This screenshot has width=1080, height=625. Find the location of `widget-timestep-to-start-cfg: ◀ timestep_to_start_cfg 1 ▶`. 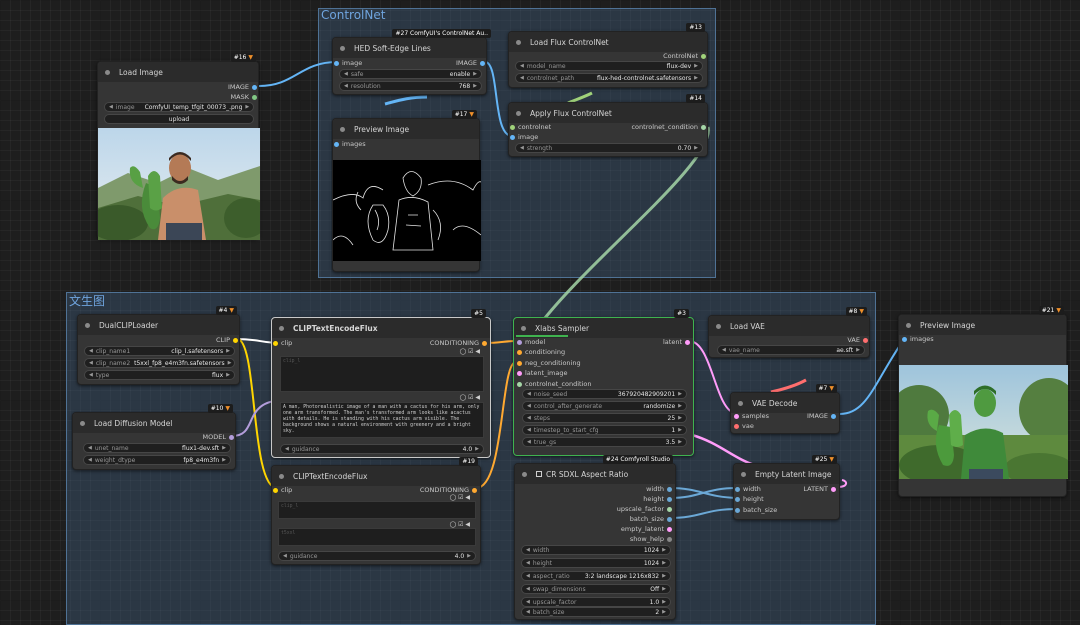

widget-timestep-to-start-cfg: ◀ timestep_to_start_cfg 1 ▶ is located at coordinates (604, 430).